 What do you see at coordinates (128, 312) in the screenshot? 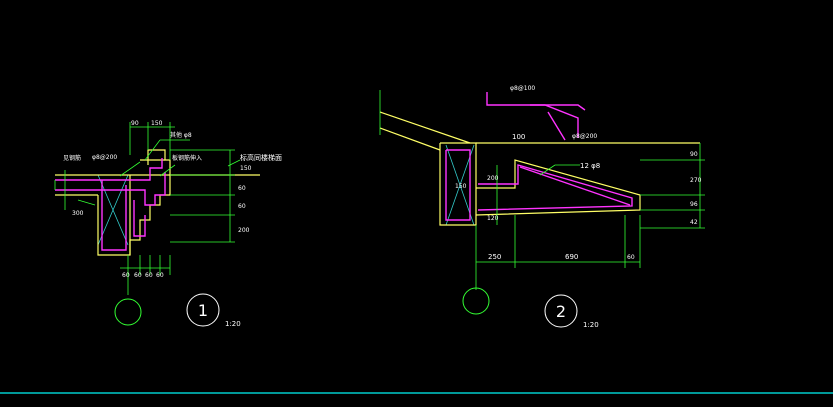
I see `detail-1-axis-bubble` at bounding box center [128, 312].